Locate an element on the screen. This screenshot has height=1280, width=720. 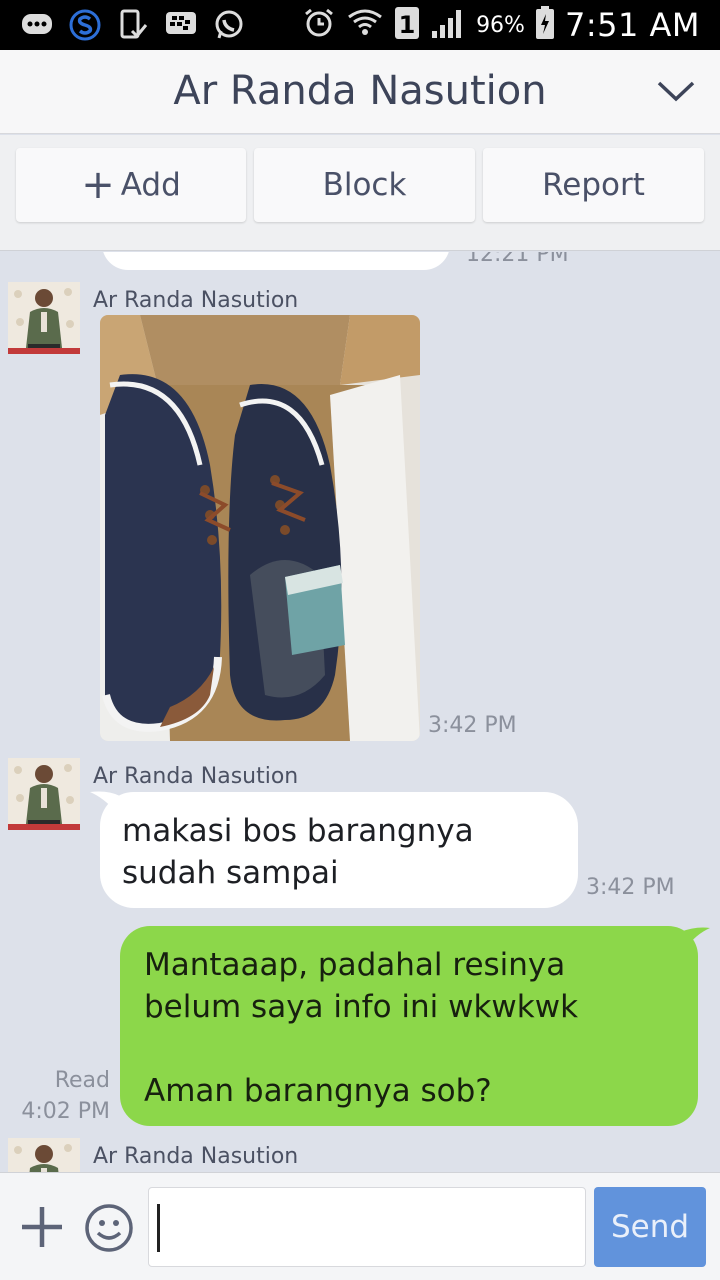
shoe-photo is located at coordinates (260, 528).